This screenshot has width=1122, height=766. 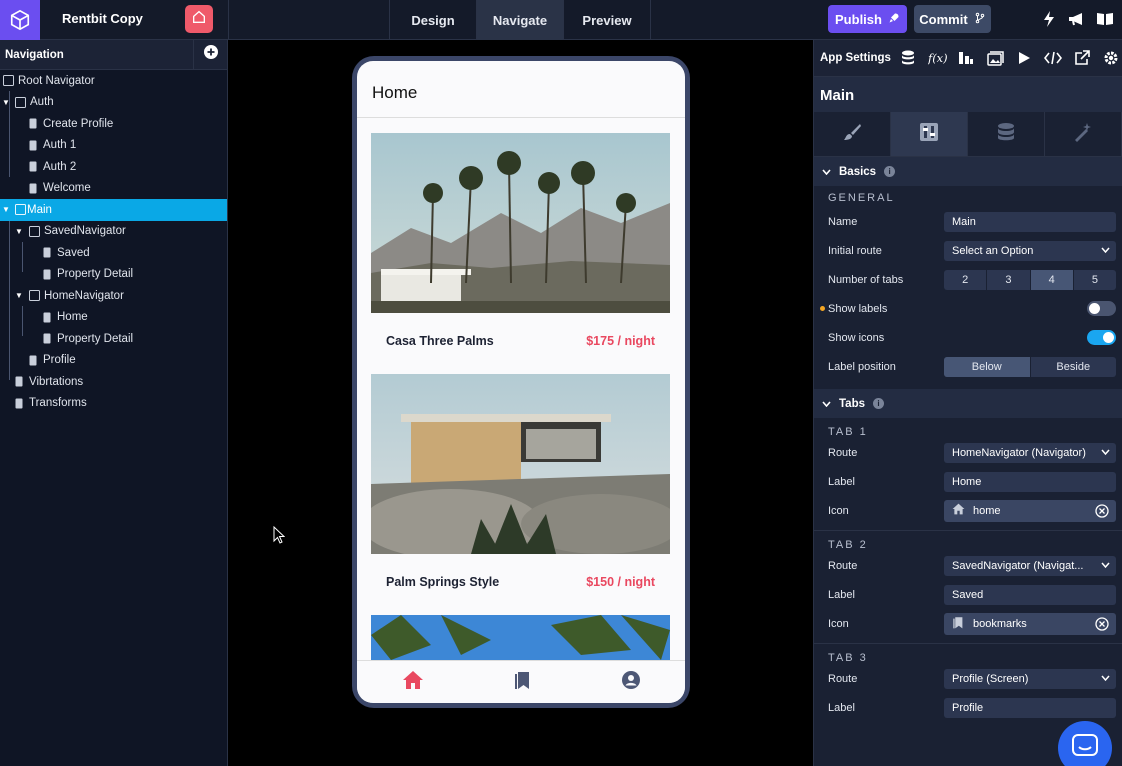 I want to click on book-icon, so click(x=1105, y=19).